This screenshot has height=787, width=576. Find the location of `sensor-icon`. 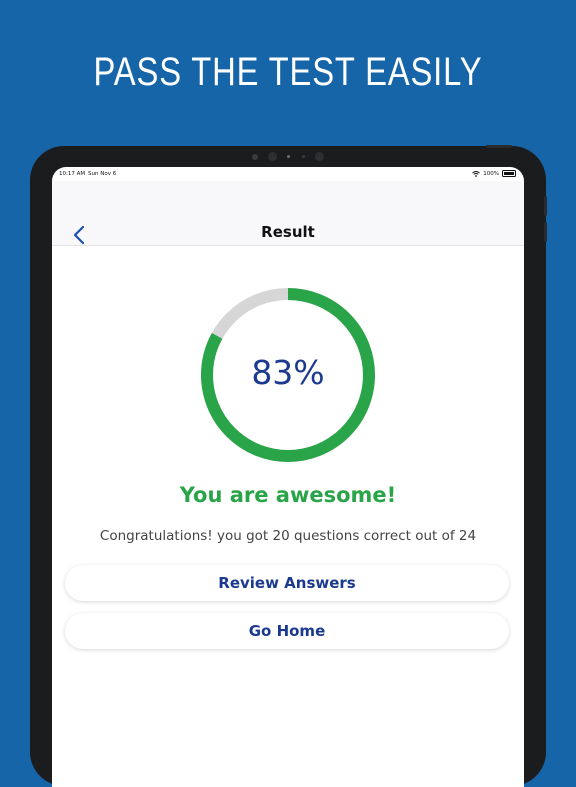

sensor-icon is located at coordinates (255, 157).